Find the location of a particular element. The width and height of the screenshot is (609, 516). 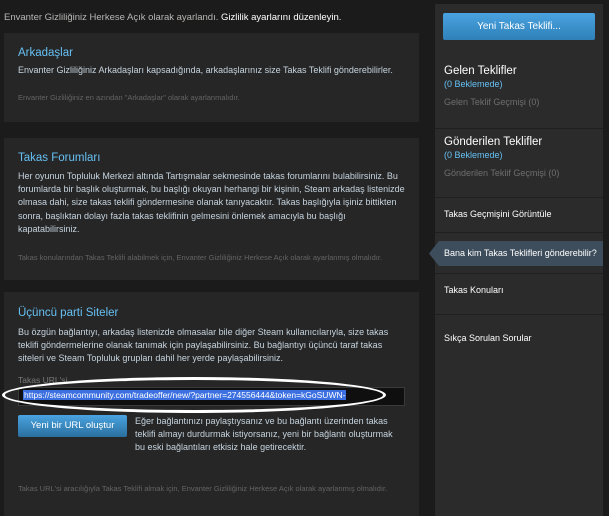

who-can-send-offers-link: Bana kim Takas Teklifleri gönderebilir? is located at coordinates (516, 253).